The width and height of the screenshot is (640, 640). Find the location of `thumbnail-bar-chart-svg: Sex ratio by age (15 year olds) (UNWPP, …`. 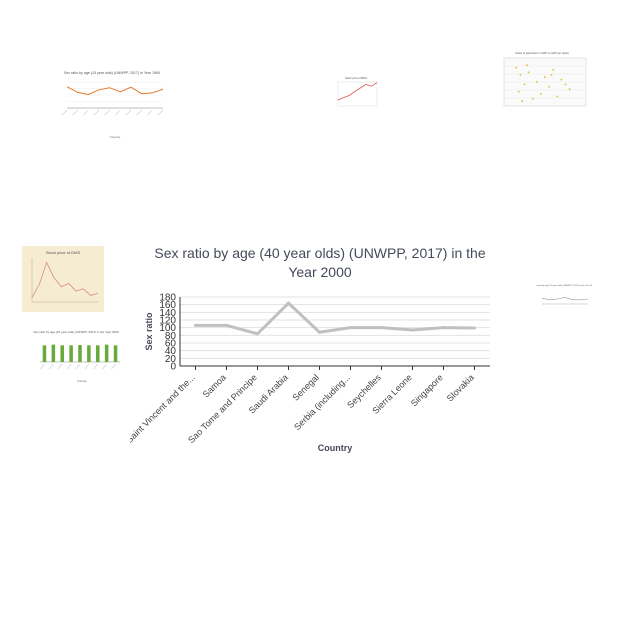

thumbnail-bar-chart-svg: Sex ratio by age (15 year olds) (UNWPP, … is located at coordinates (76, 356).